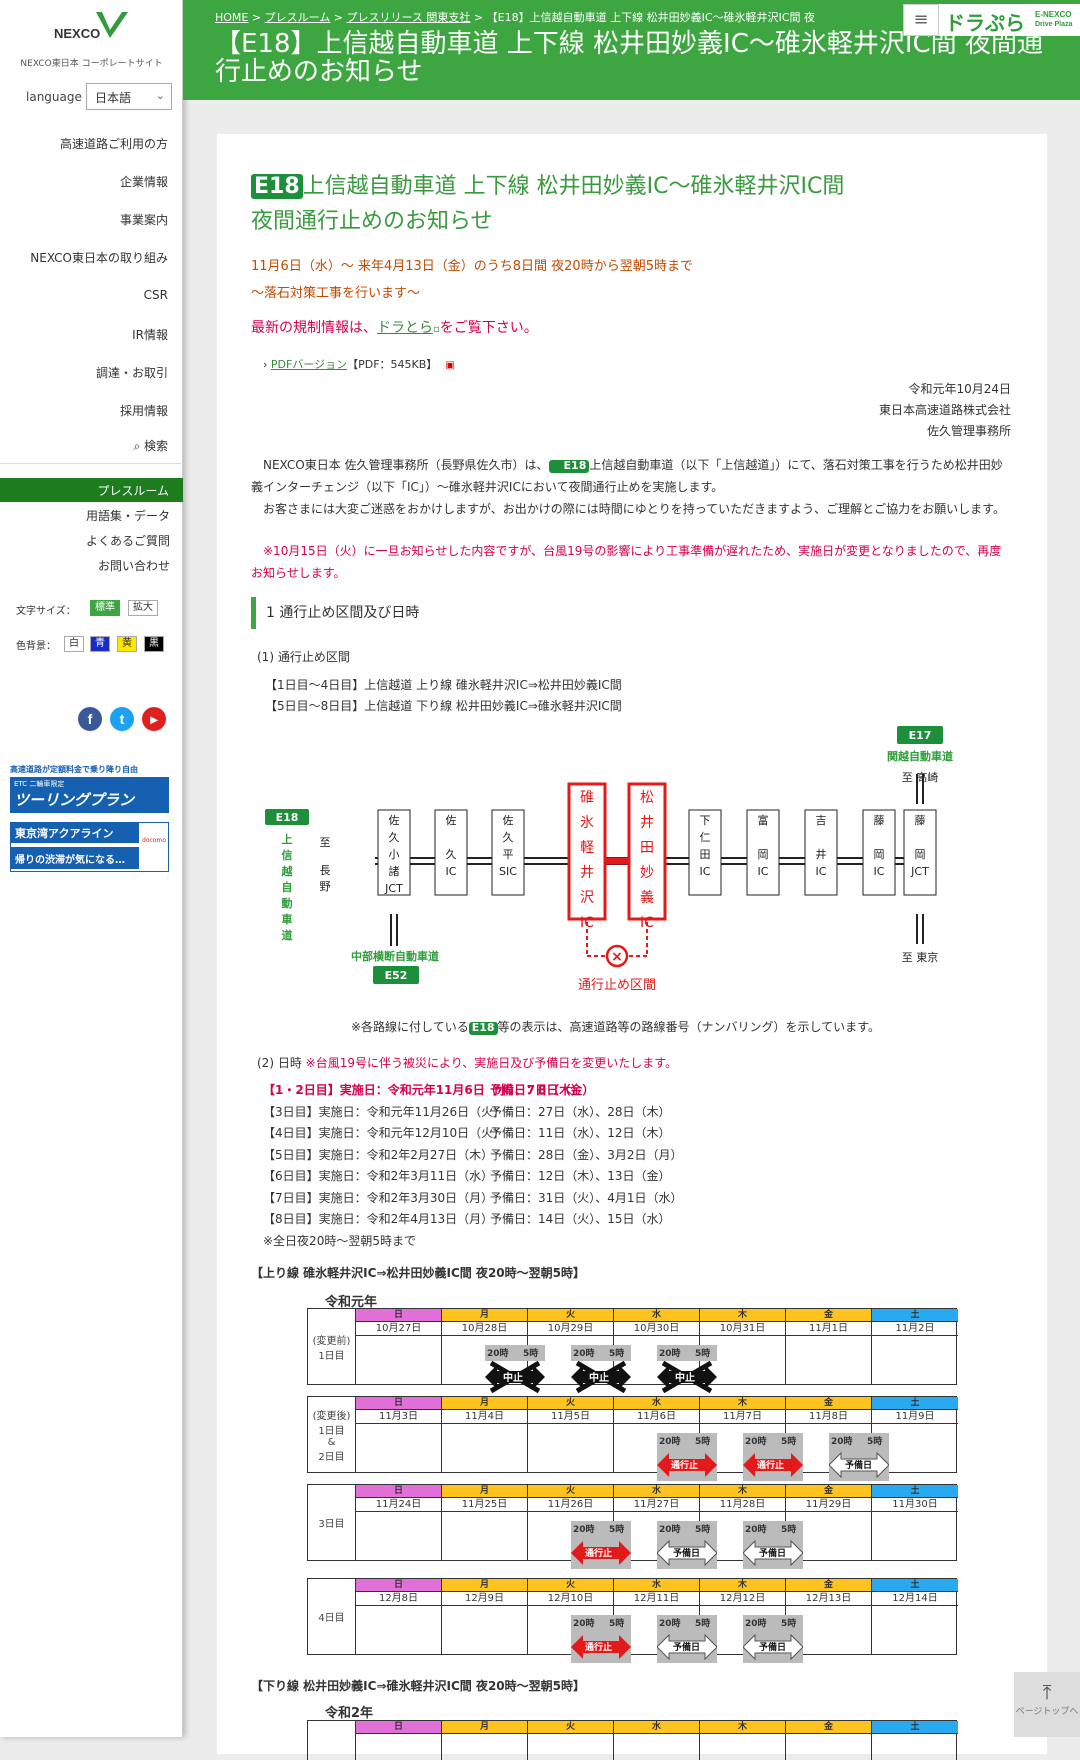 The image size is (1080, 1760). What do you see at coordinates (287, 871) in the screenshot?
I see `route-name-char: 越` at bounding box center [287, 871].